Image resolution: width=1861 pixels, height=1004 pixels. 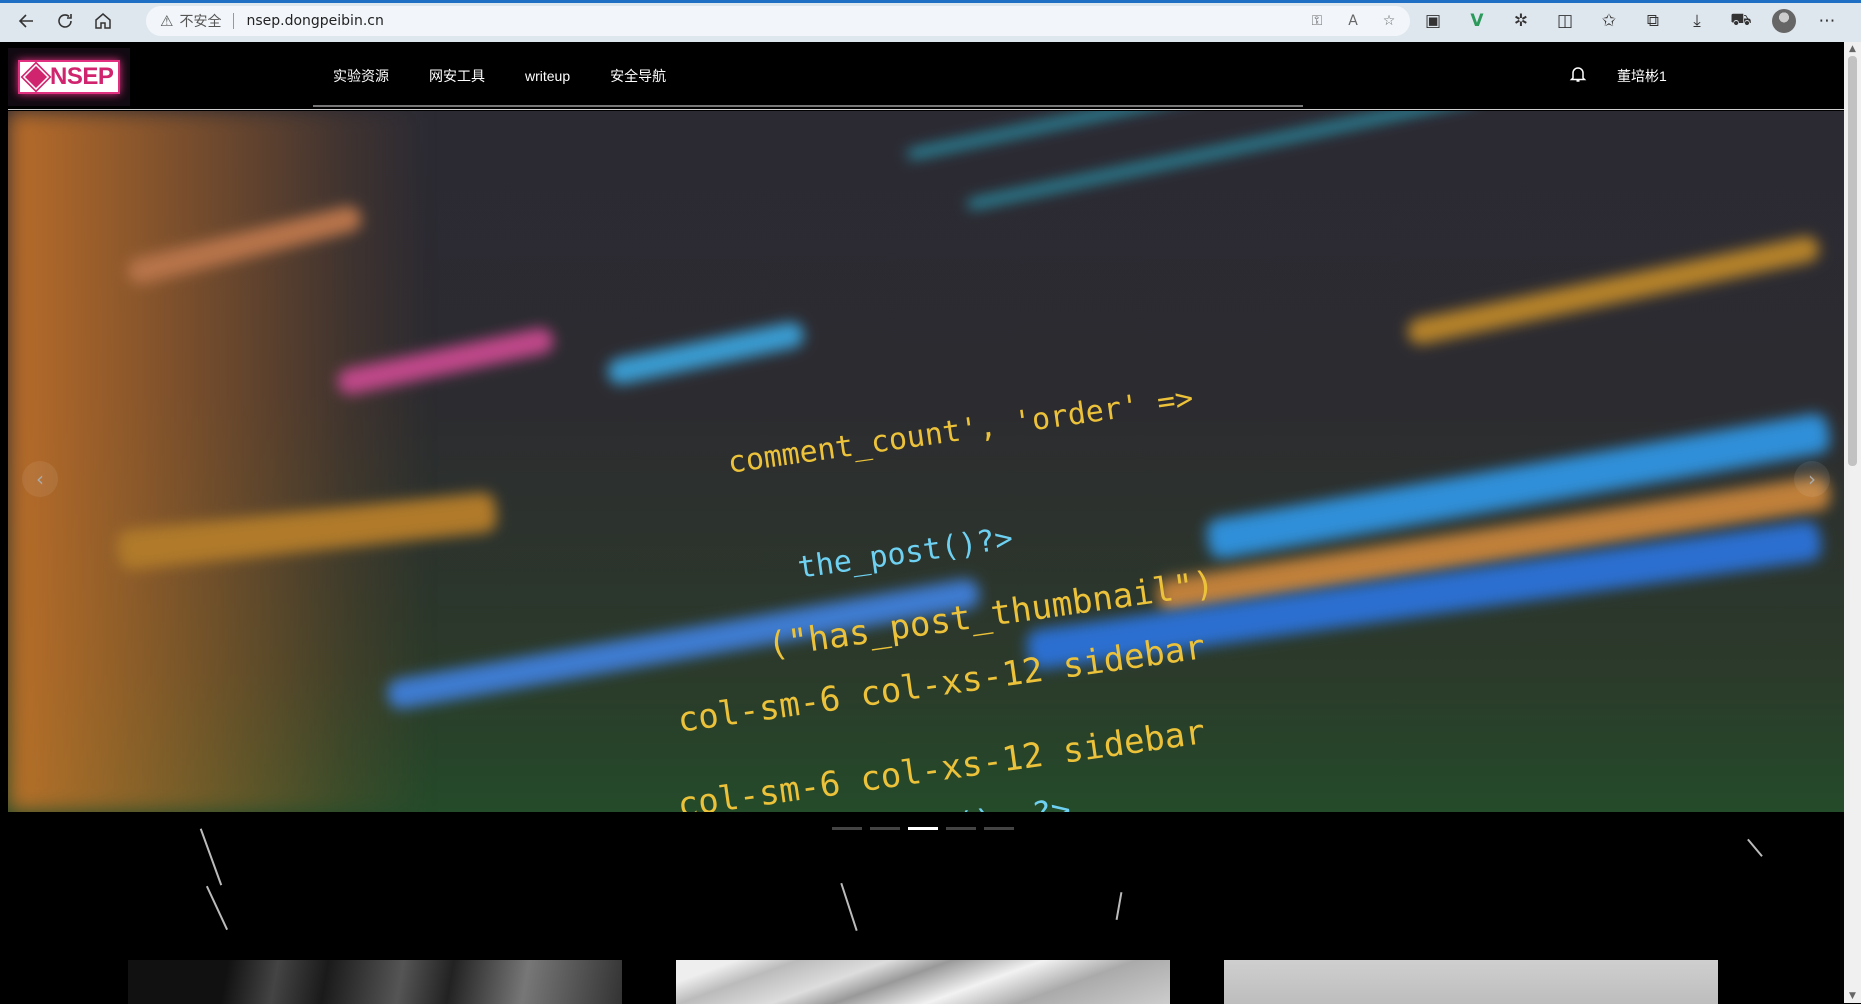 What do you see at coordinates (1741, 21) in the screenshot?
I see `extension-car-icon: ⛟` at bounding box center [1741, 21].